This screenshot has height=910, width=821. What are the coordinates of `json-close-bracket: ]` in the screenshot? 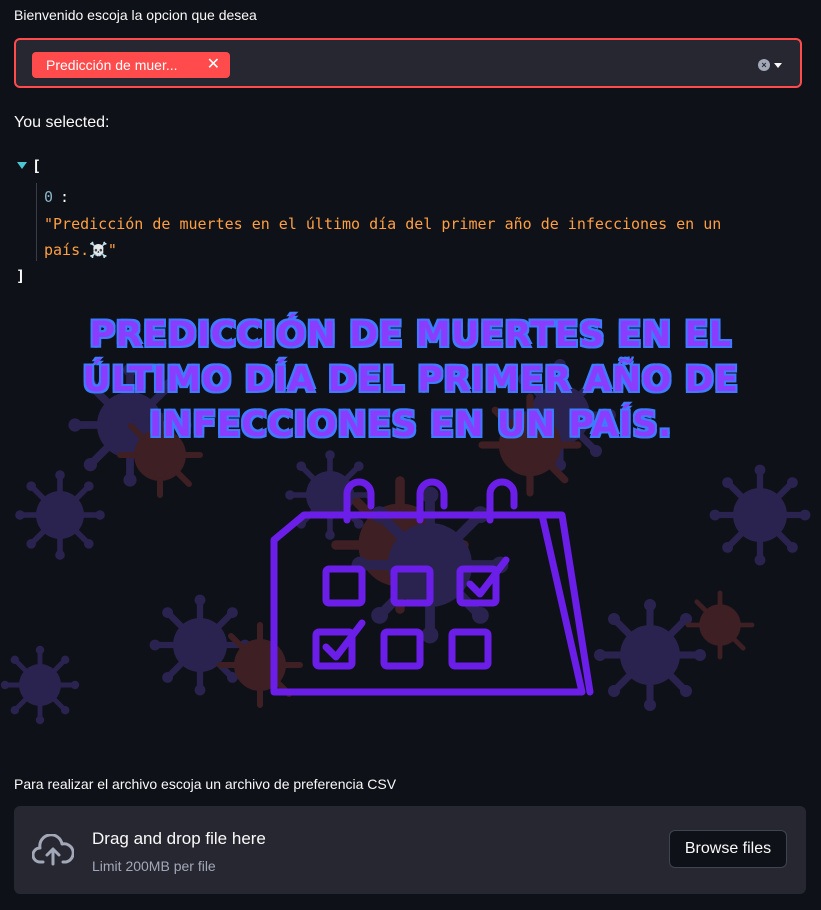 It's located at (21, 276).